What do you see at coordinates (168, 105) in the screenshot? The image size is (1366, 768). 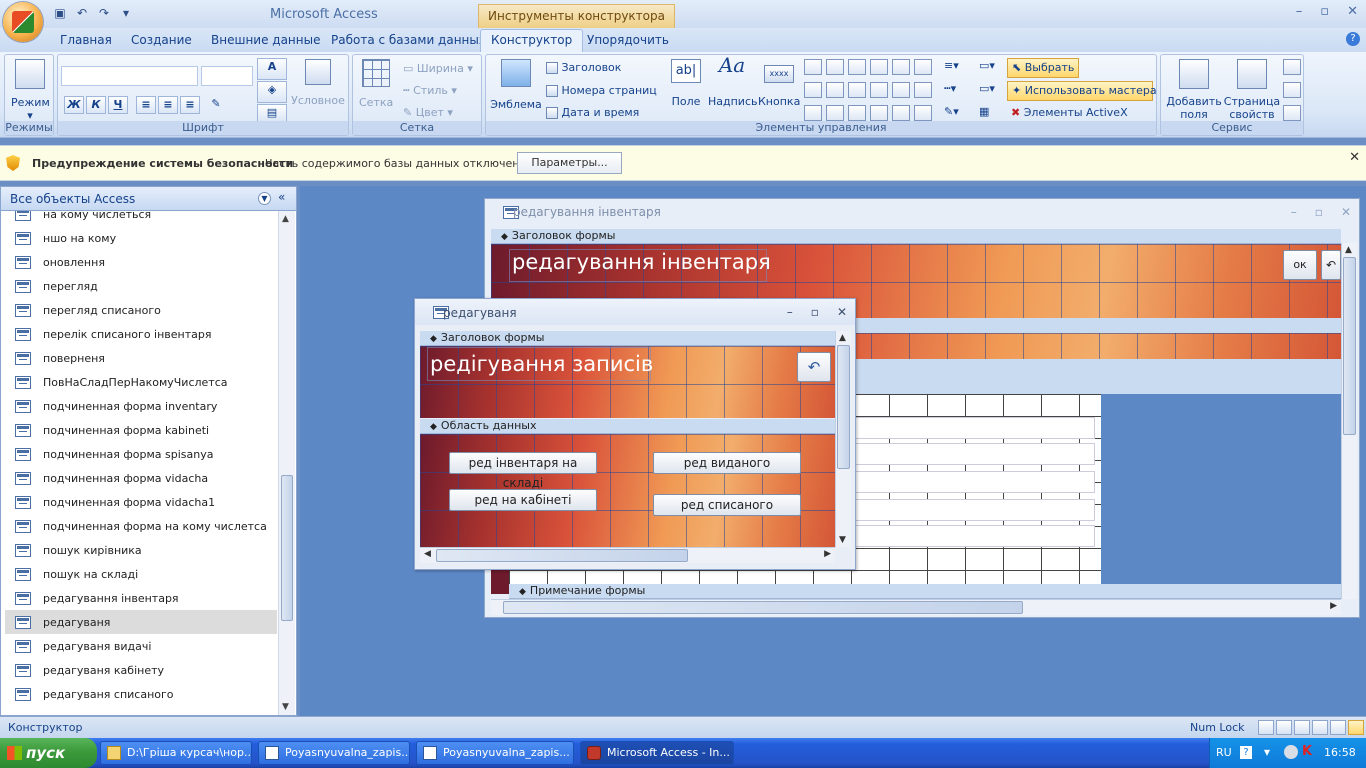 I see `align-center-icon: ≡` at bounding box center [168, 105].